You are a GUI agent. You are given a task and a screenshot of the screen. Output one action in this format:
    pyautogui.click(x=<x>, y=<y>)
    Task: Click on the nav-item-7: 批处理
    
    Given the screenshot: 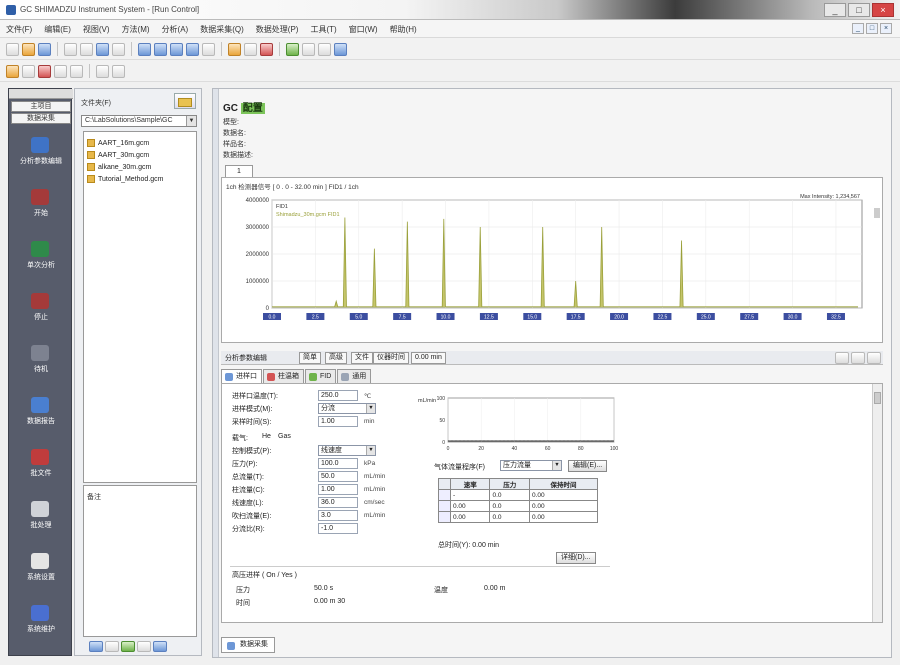 What is the action you would take?
    pyautogui.click(x=41, y=524)
    